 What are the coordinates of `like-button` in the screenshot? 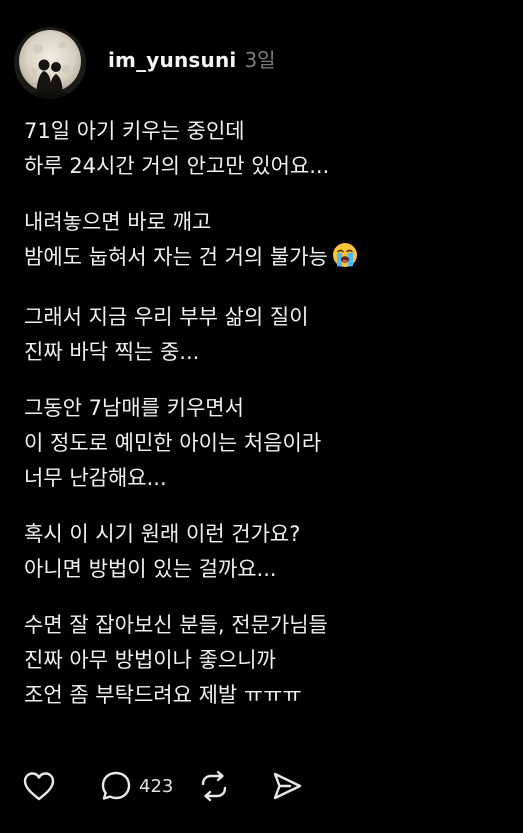 It's located at (52, 786).